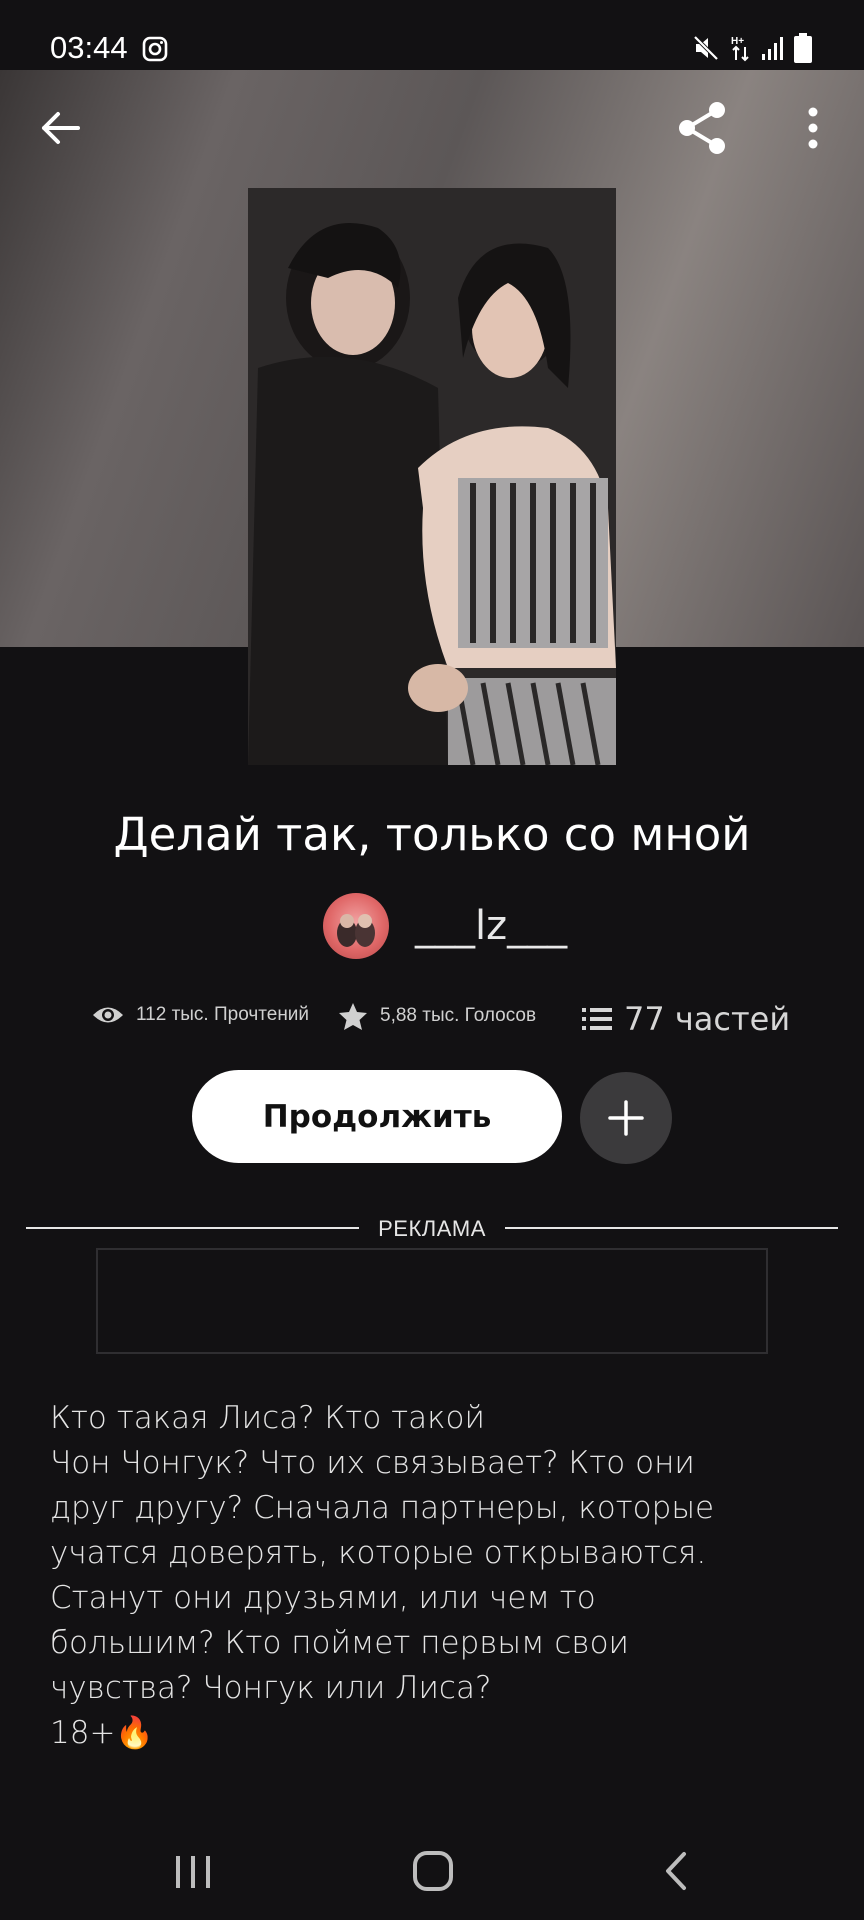  Describe the element at coordinates (740, 49) in the screenshot. I see `mobile-data-icon: H+` at that location.